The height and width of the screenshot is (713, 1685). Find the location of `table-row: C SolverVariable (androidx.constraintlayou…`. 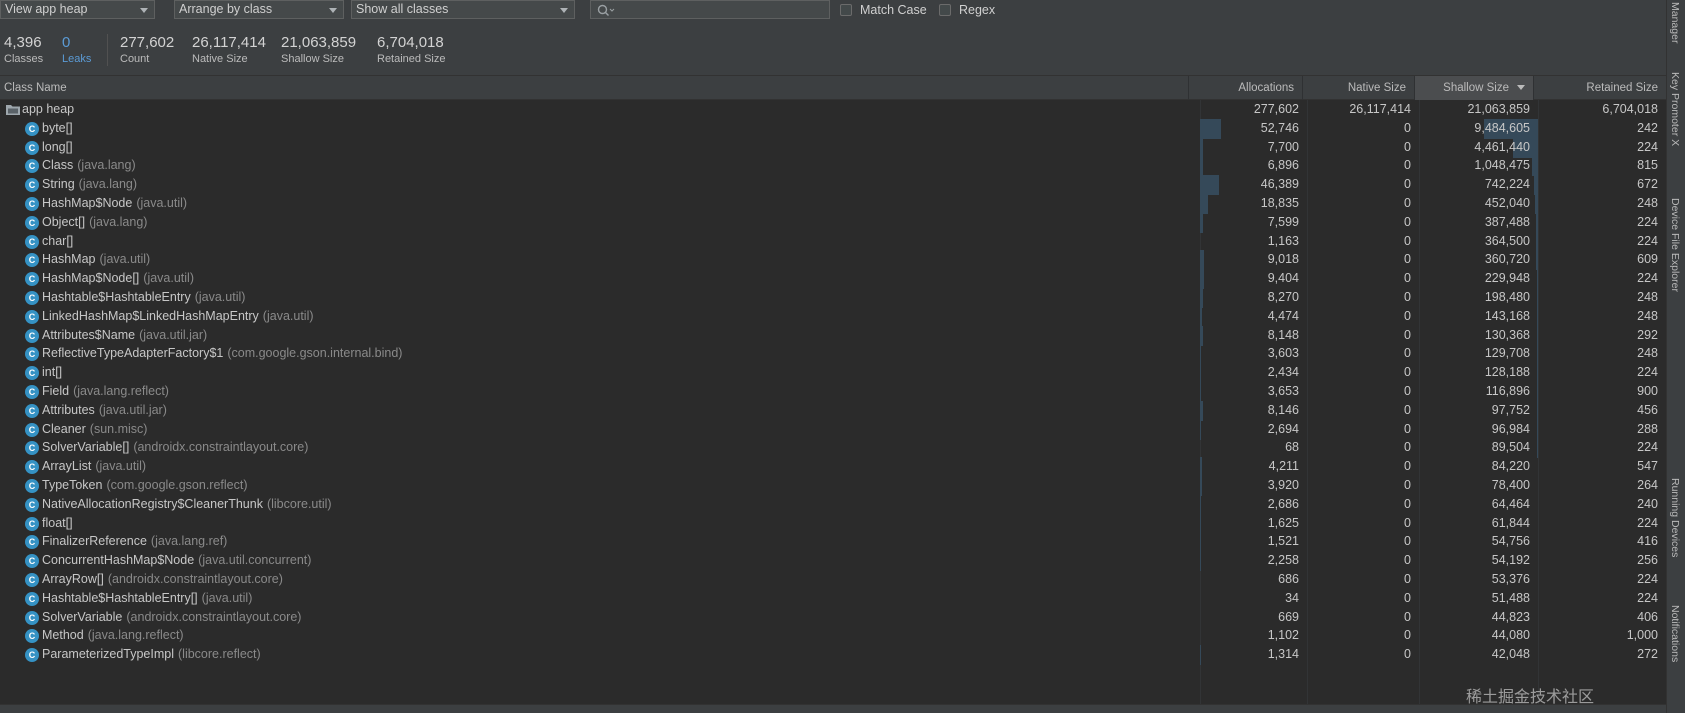

table-row: C SolverVariable (androidx.constraintlayou… is located at coordinates (833, 617).